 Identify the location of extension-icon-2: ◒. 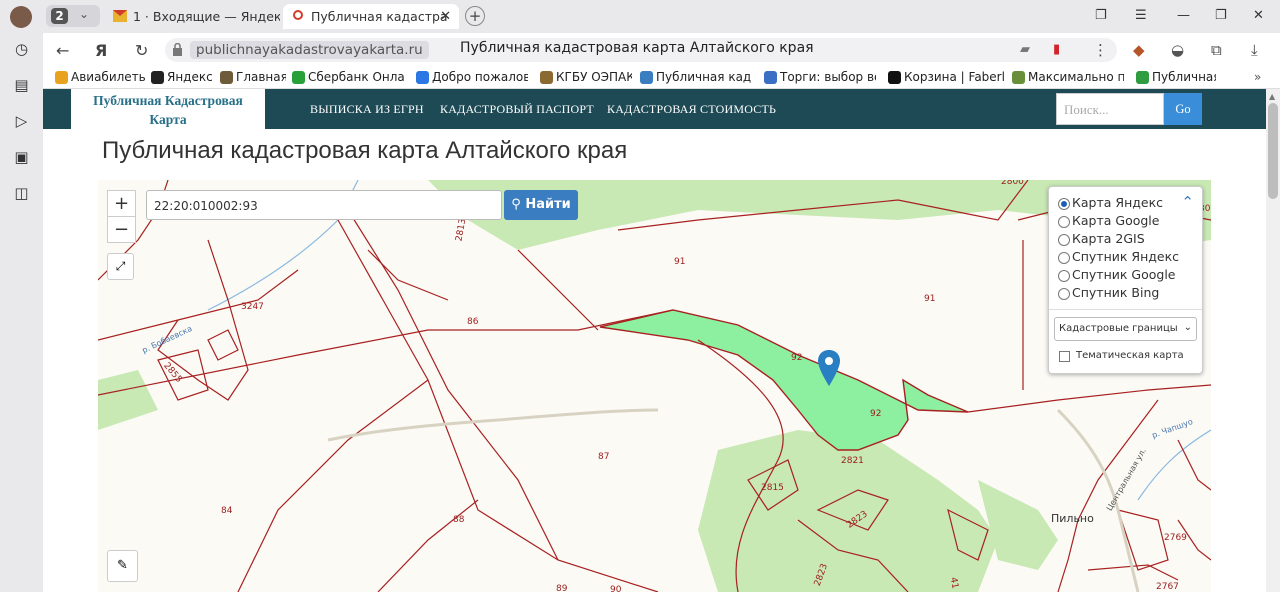
(1177, 50).